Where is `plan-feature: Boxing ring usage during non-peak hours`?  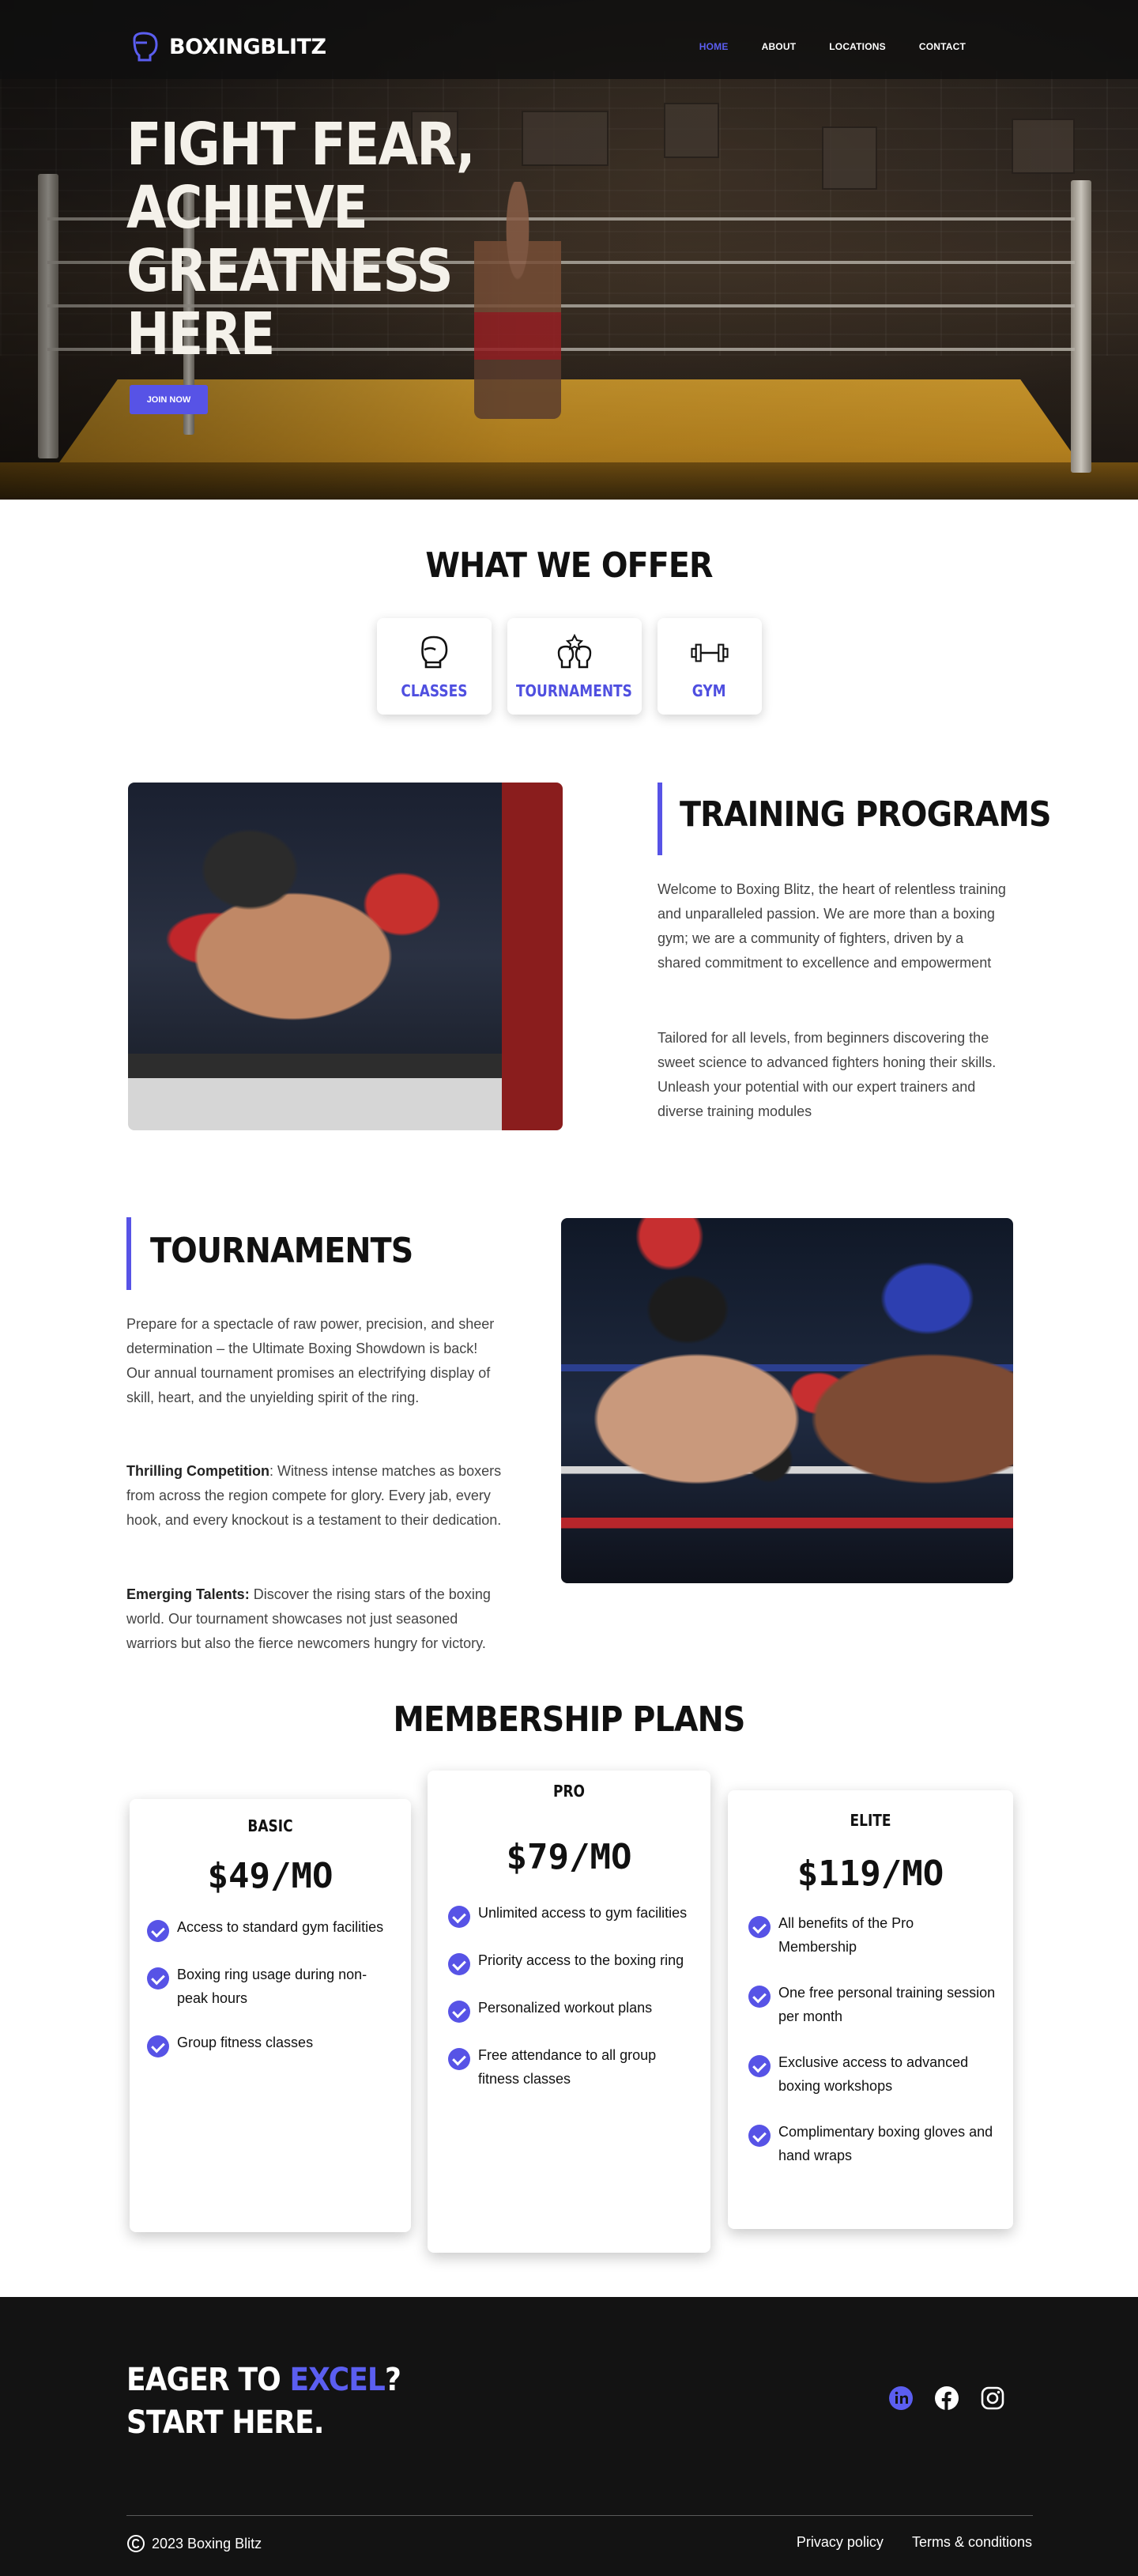
plan-feature: Boxing ring usage during non-peak hours is located at coordinates (270, 1987).